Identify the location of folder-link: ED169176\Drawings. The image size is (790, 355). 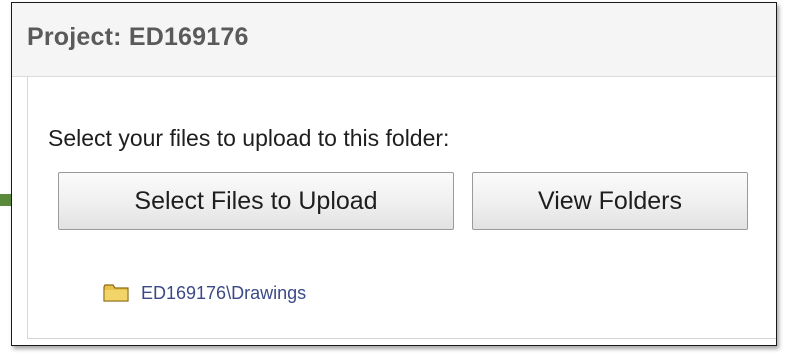
(204, 293).